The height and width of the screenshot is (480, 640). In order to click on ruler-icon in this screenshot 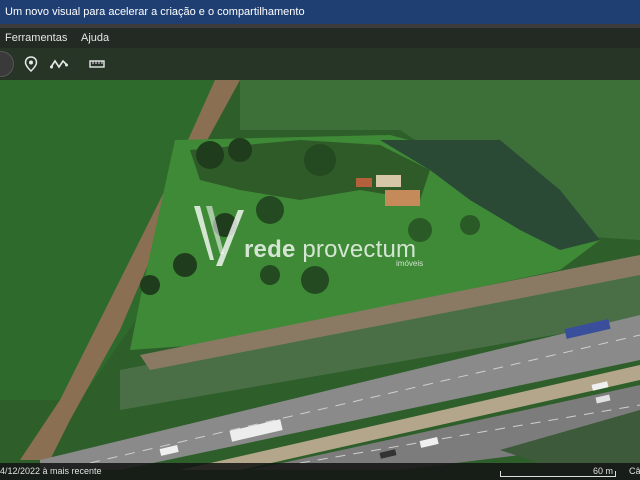, I will do `click(97, 64)`.